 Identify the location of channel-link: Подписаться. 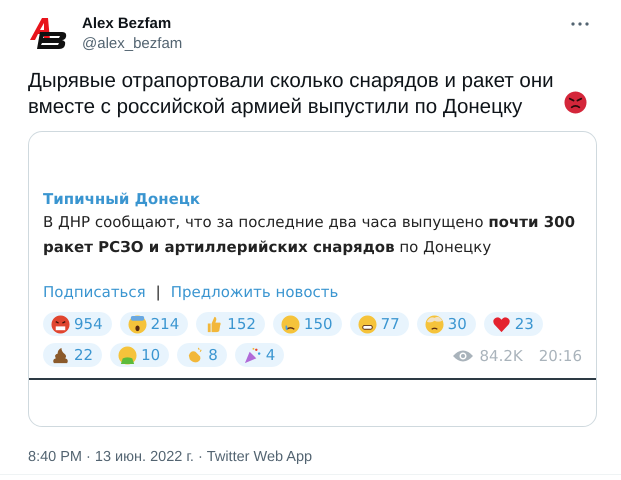
(94, 292).